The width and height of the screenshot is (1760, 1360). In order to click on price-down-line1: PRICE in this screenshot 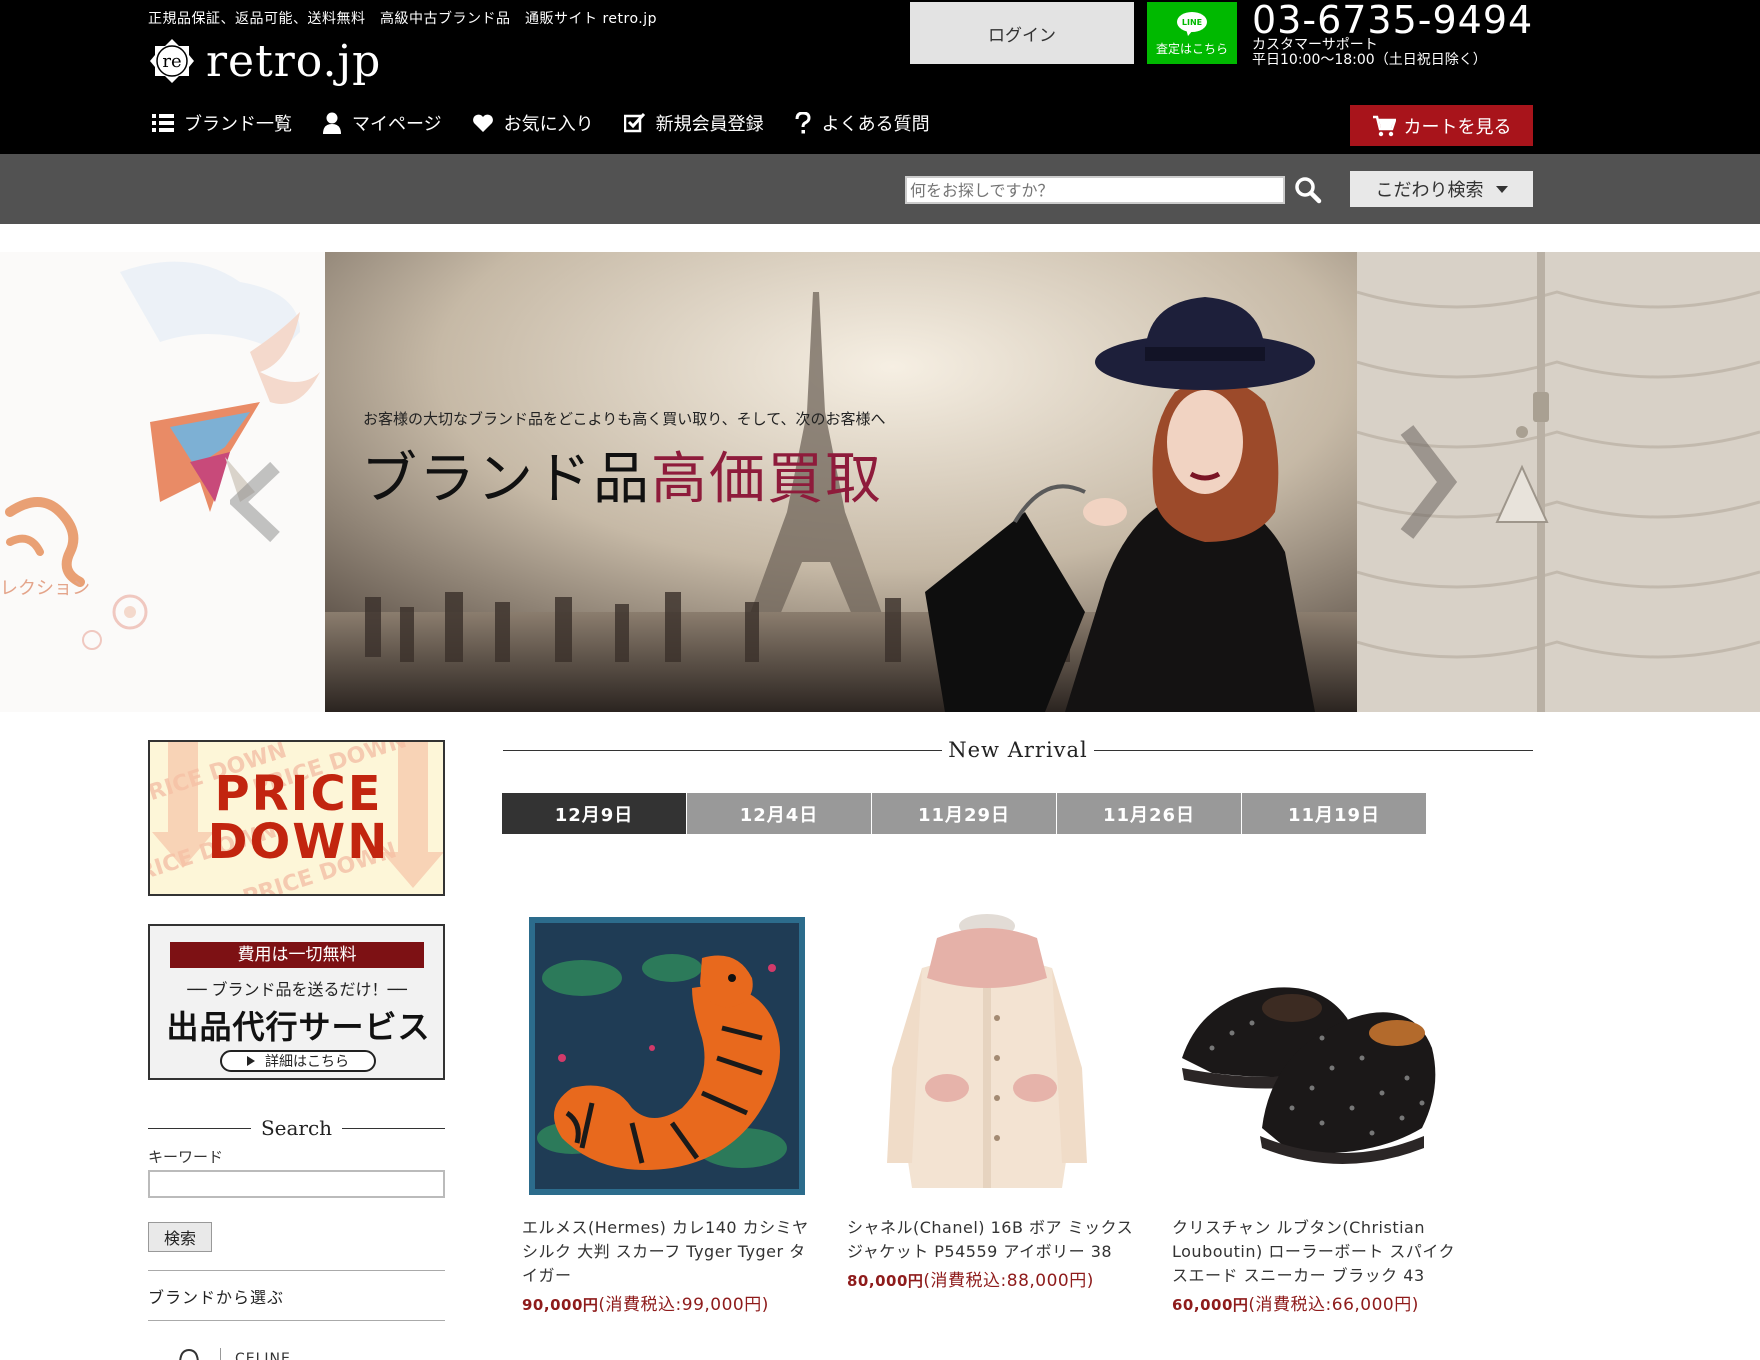, I will do `click(298, 794)`.